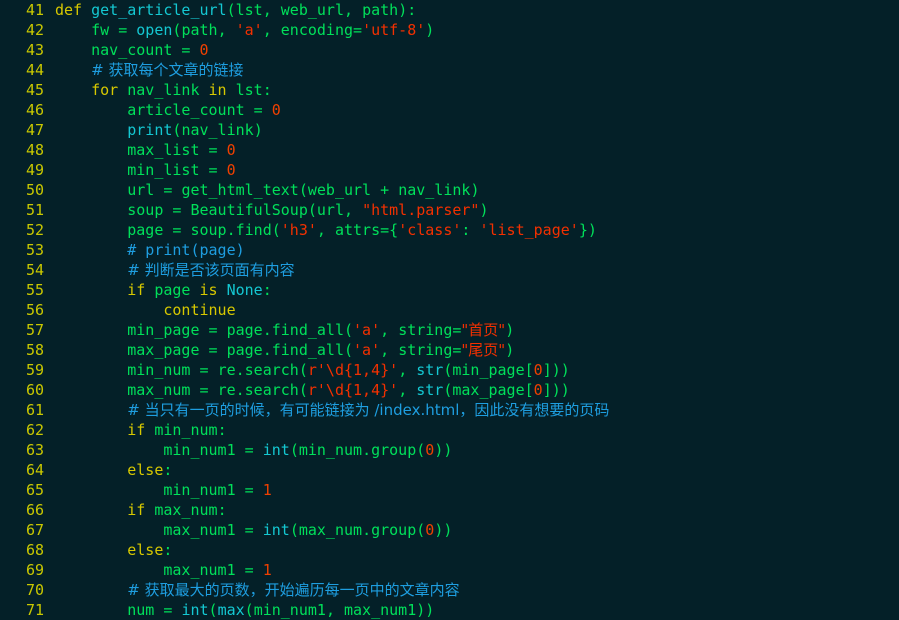 This screenshot has height=620, width=899. What do you see at coordinates (449, 90) in the screenshot?
I see `code-line: 45 for nav_link in lst:` at bounding box center [449, 90].